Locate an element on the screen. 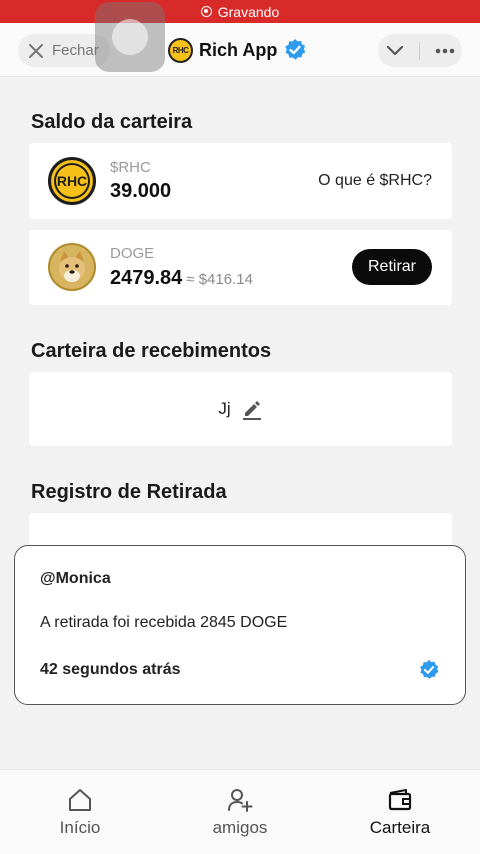  nav-item-home: Início is located at coordinates (80, 812).